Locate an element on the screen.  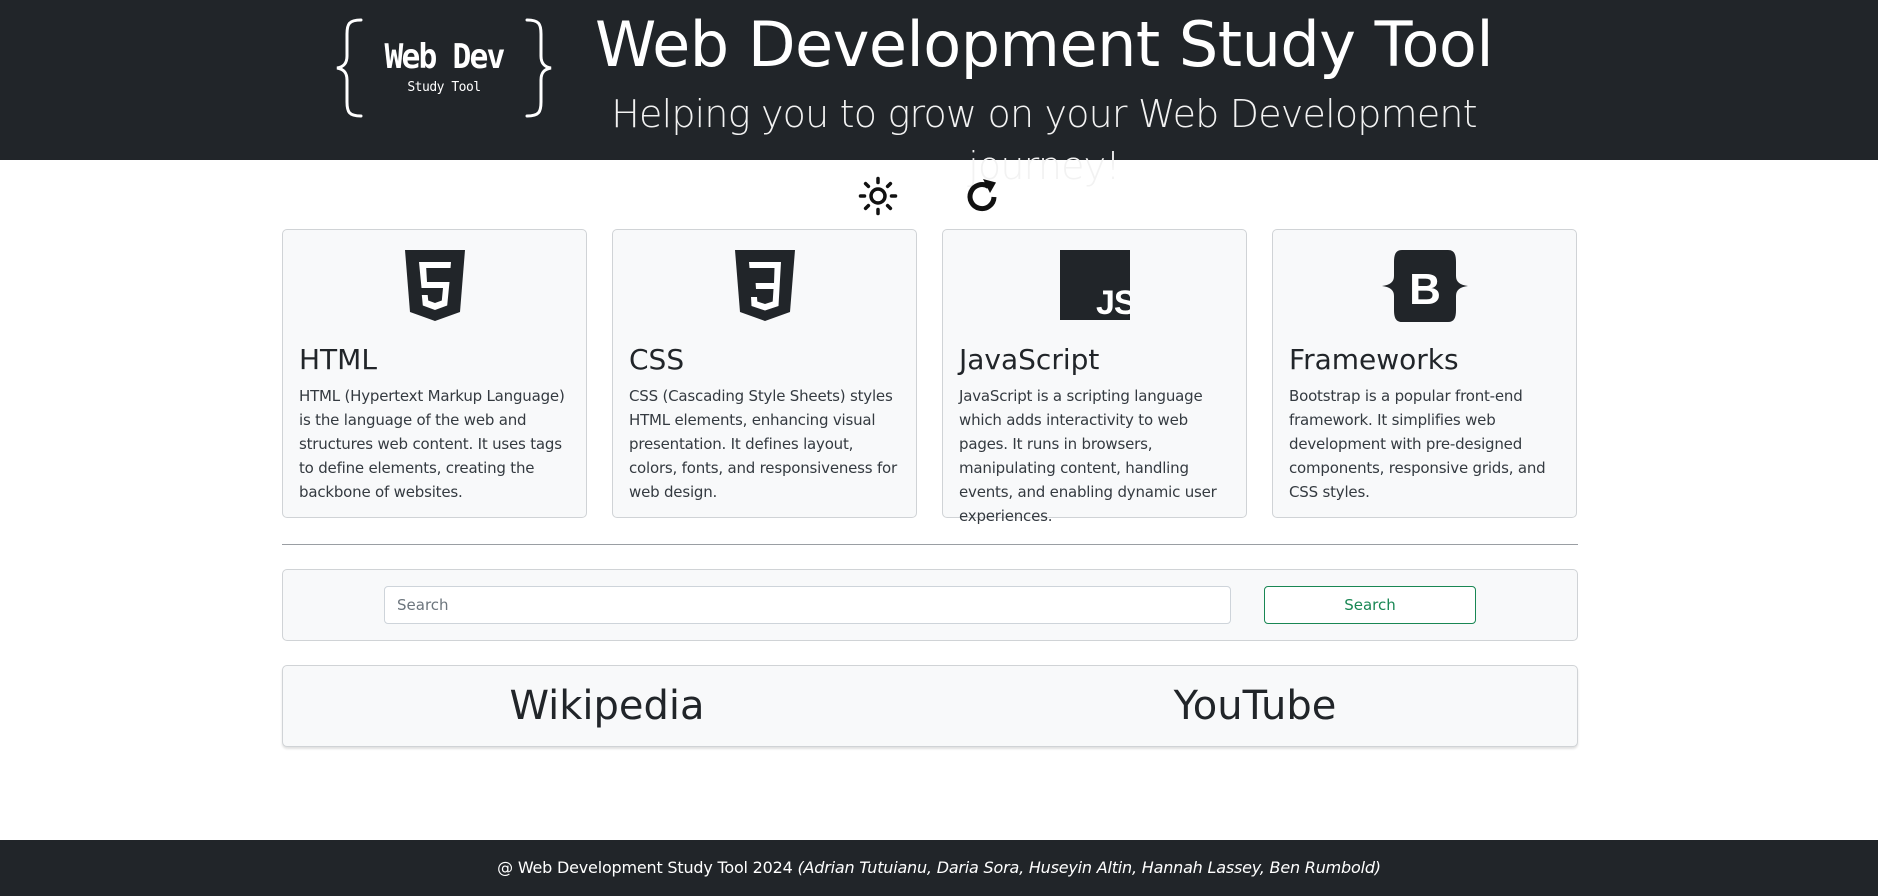
search-button: Search is located at coordinates (1370, 605).